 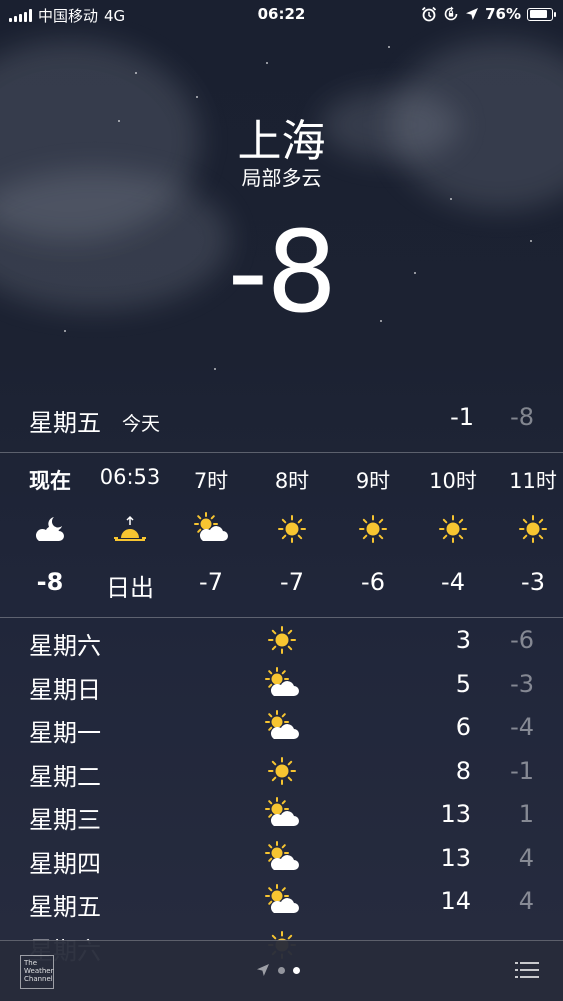 I want to click on hourly-item: 10时 -4, so click(x=453, y=535).